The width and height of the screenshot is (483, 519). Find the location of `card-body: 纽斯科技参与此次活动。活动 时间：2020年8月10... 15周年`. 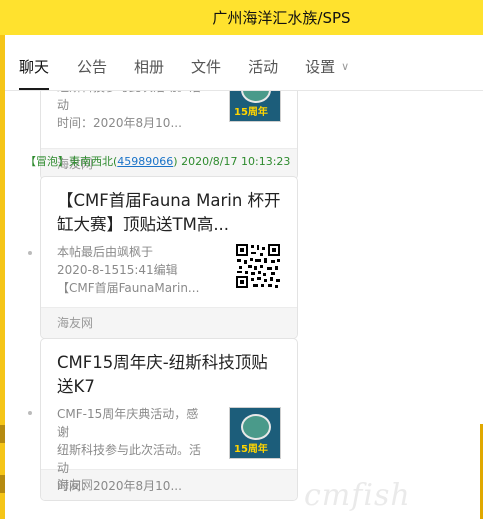

card-body: 纽斯科技参与此次活动。活动 时间：2020年8月10... 15周年 is located at coordinates (169, 119).